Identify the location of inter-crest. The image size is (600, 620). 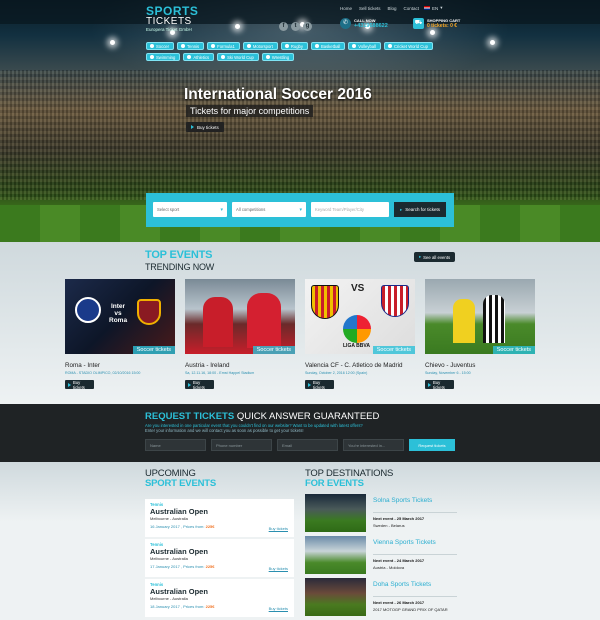
(88, 310).